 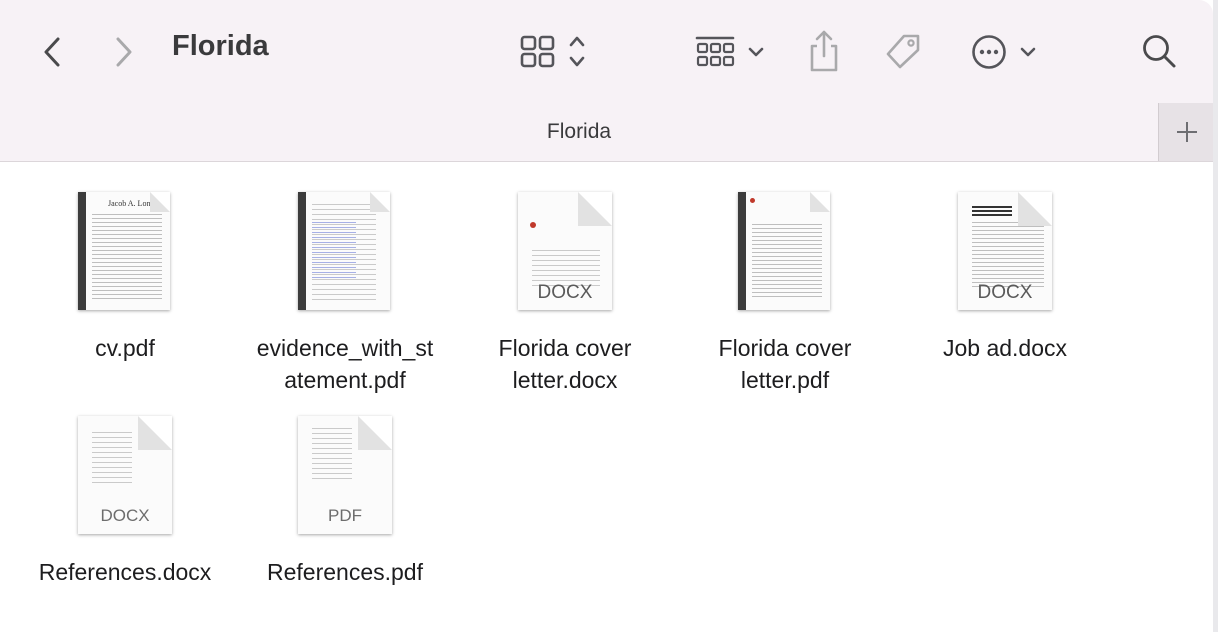 I want to click on file-type-label: PDF, so click(x=345, y=515).